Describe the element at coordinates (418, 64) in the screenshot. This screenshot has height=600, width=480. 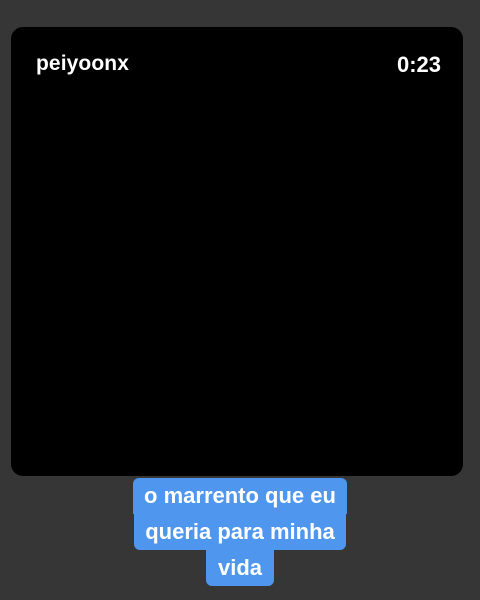
I see `video-timestamp: 0:23` at that location.